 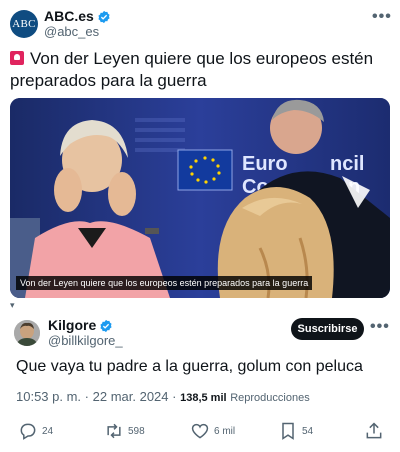 I want to click on reply-icon, so click(x=28, y=431).